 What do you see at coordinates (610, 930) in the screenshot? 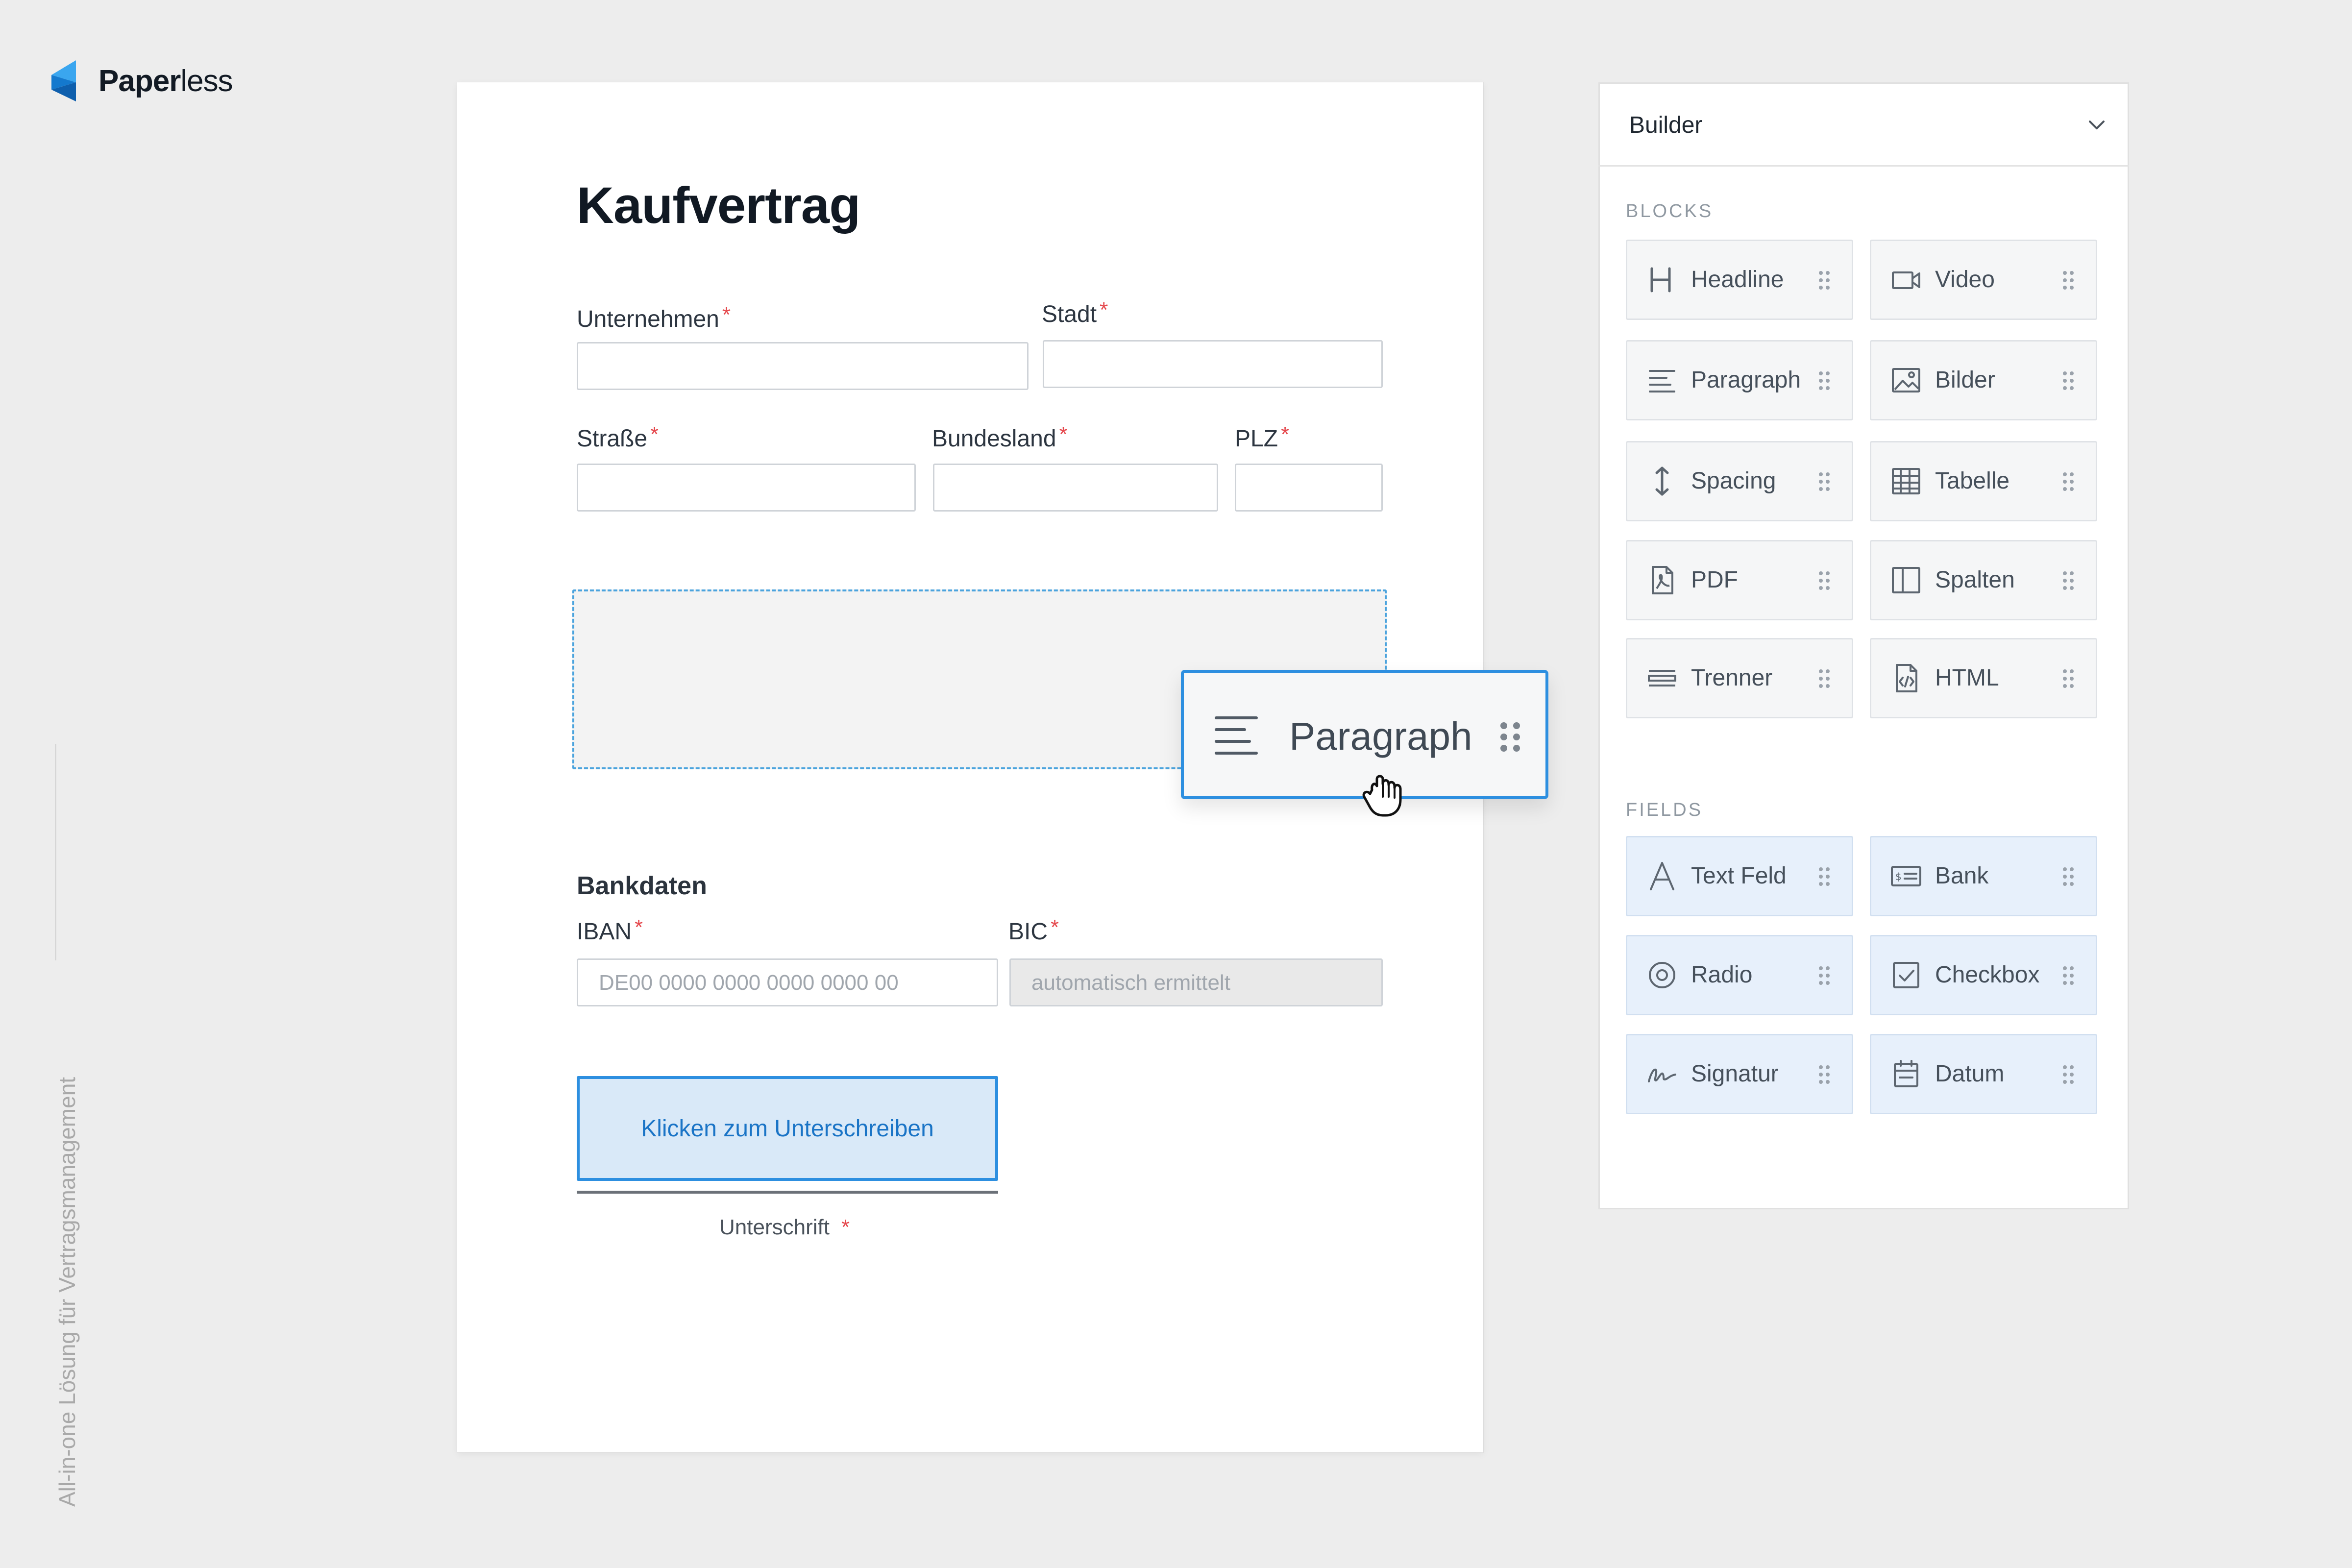
I see `iban-label: IBAN *` at bounding box center [610, 930].